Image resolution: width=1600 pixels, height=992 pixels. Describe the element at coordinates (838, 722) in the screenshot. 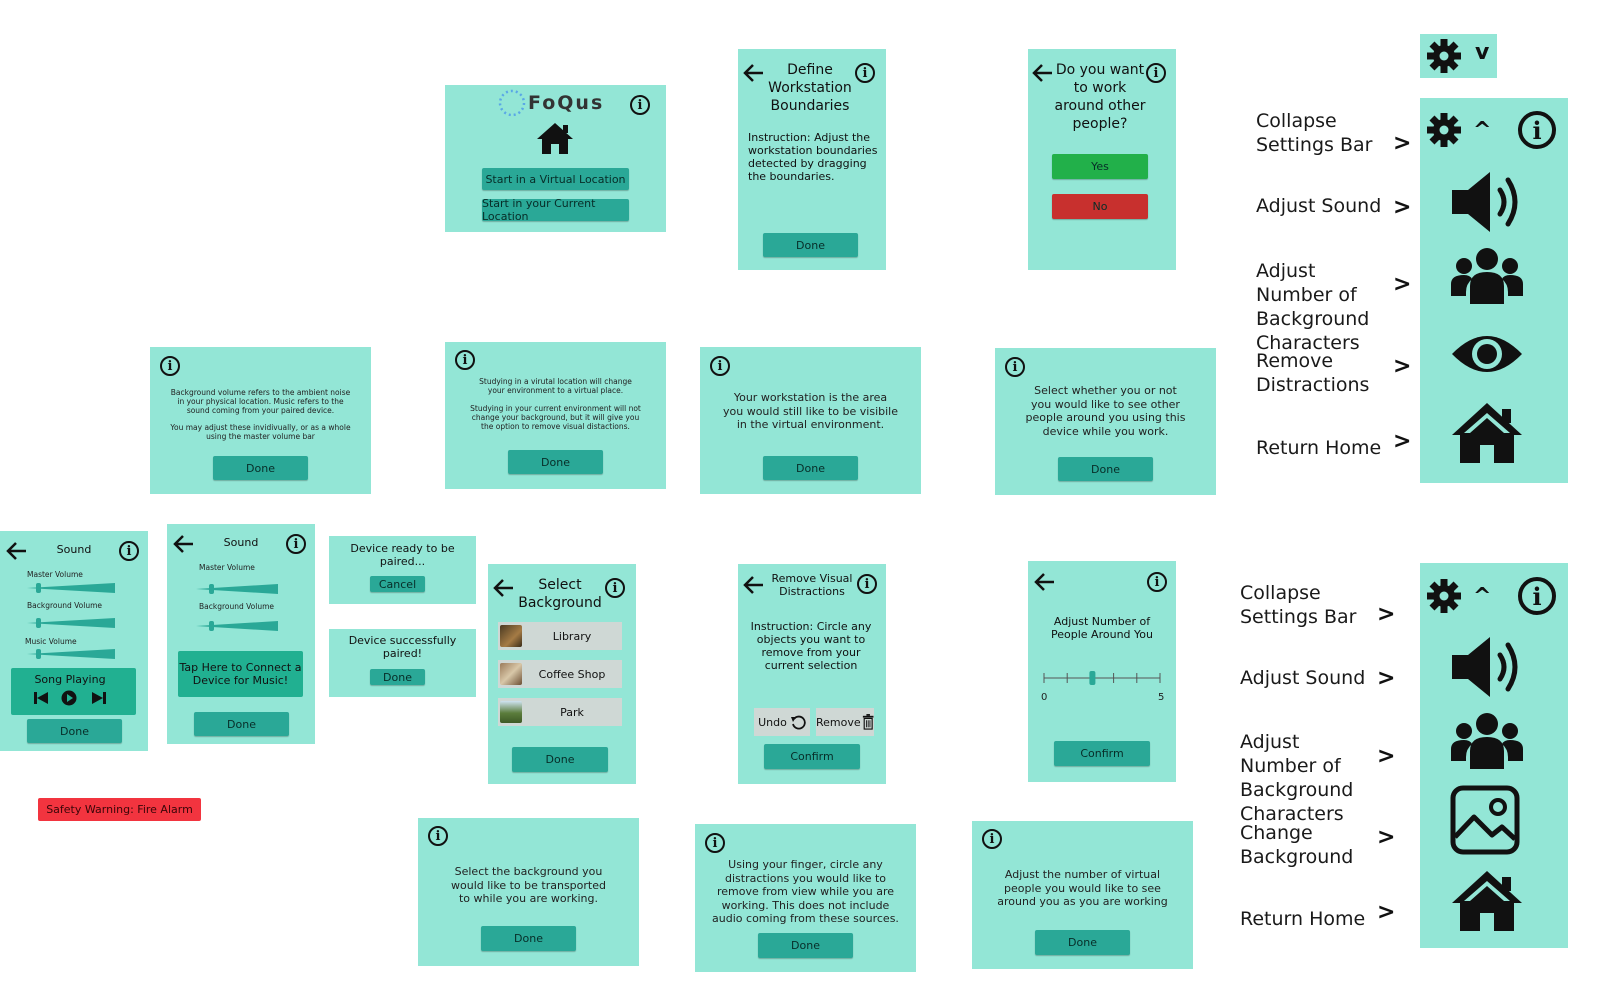

I see `remove-label: Remove` at that location.